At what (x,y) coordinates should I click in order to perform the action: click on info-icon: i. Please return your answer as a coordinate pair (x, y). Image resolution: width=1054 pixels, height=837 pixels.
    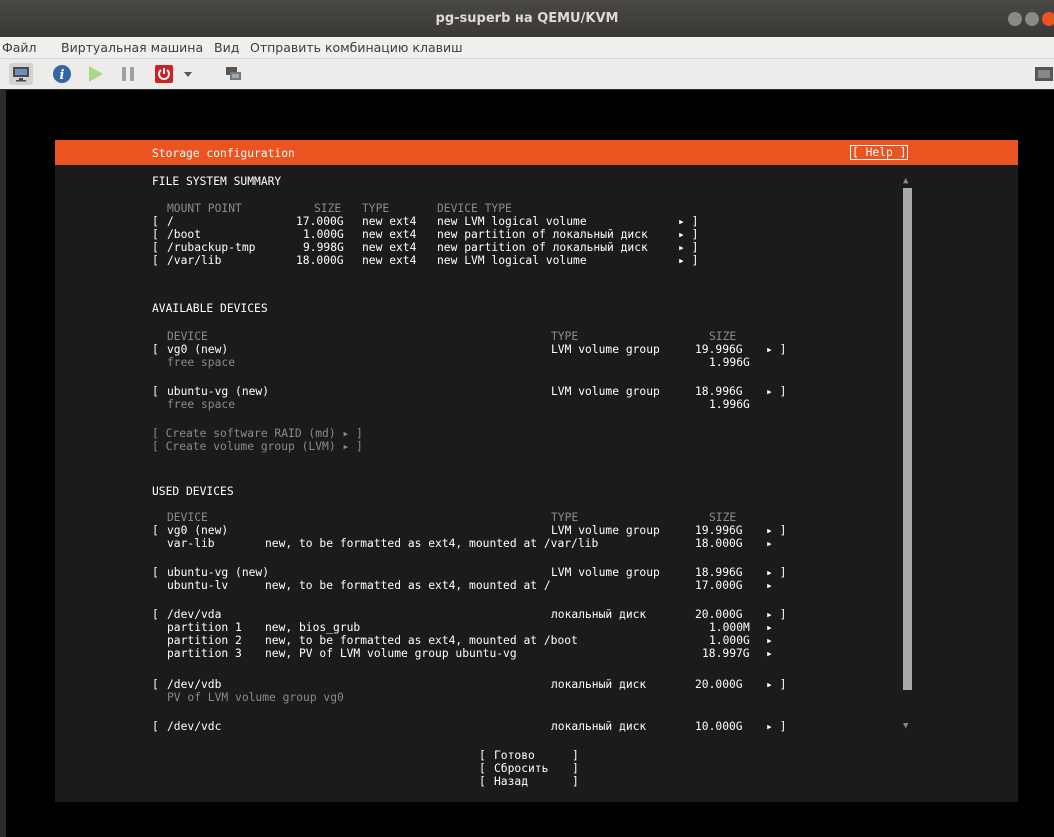
    Looking at the image, I should click on (62, 74).